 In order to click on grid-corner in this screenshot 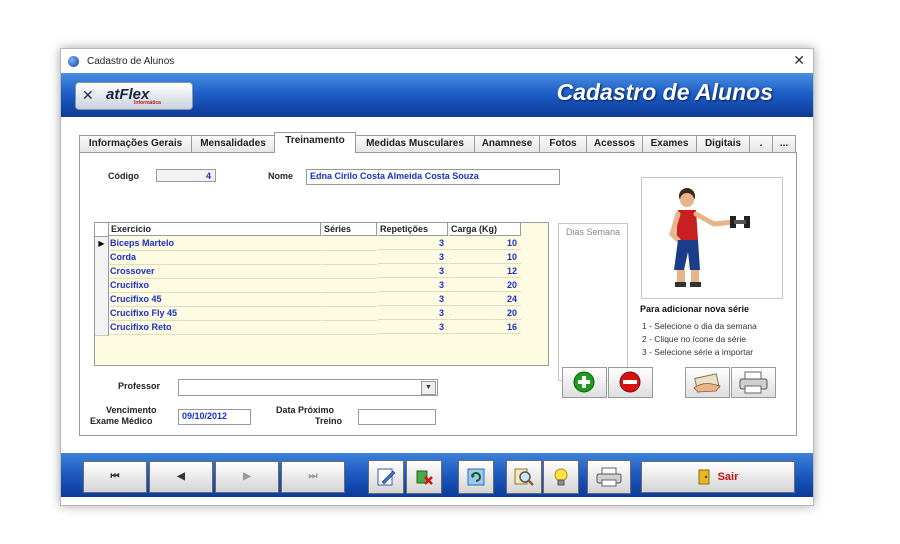, I will do `click(102, 230)`.